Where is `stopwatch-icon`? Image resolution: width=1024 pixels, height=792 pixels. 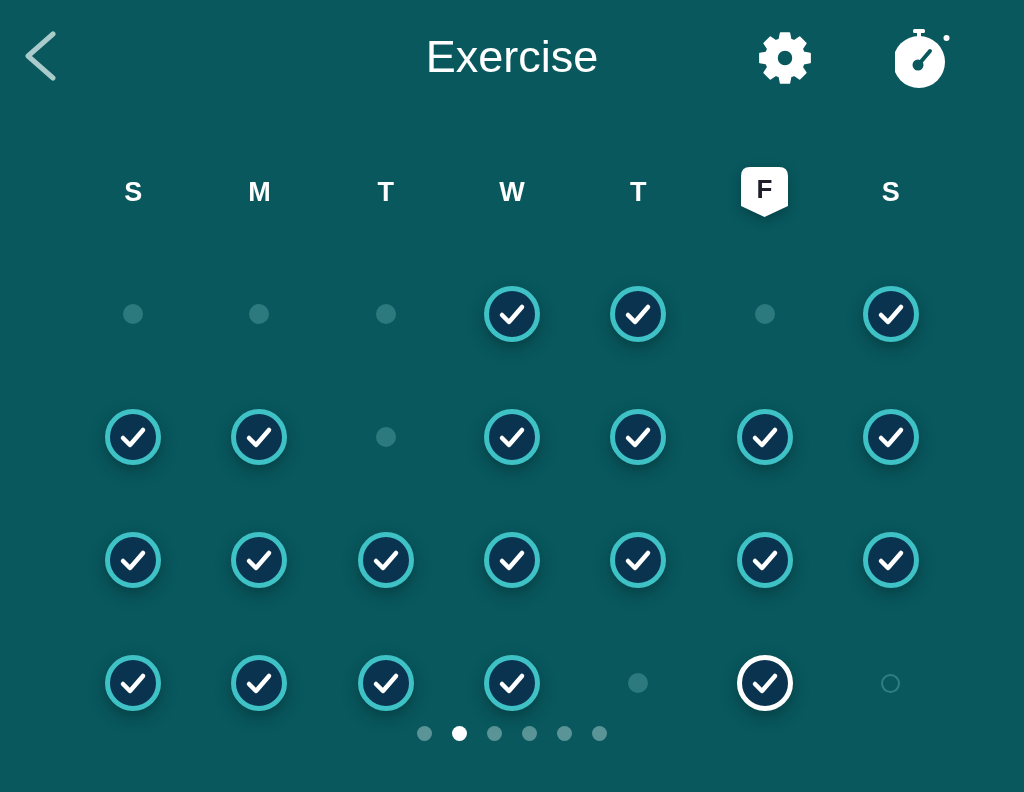
stopwatch-icon is located at coordinates (923, 59).